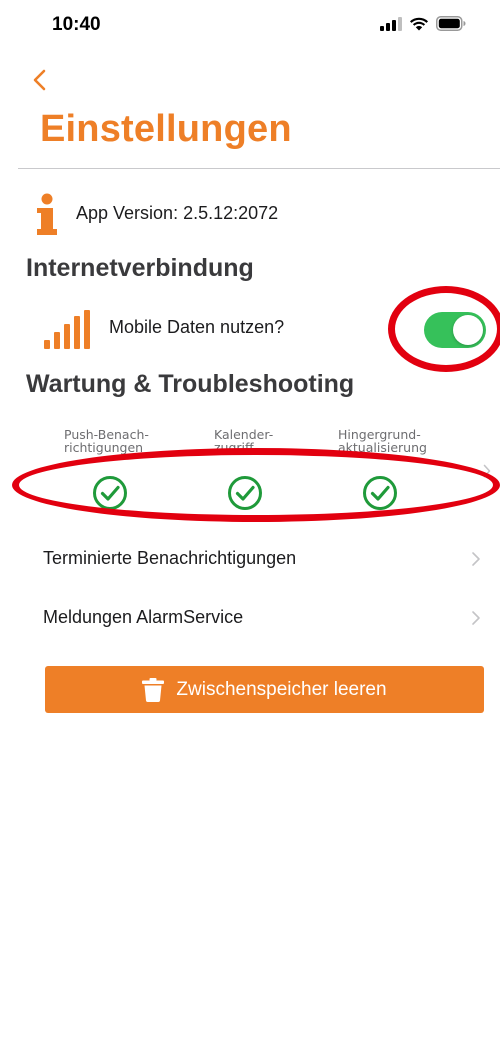 The height and width of the screenshot is (1046, 500). Describe the element at coordinates (468, 330) in the screenshot. I see `toggle-knob` at that location.